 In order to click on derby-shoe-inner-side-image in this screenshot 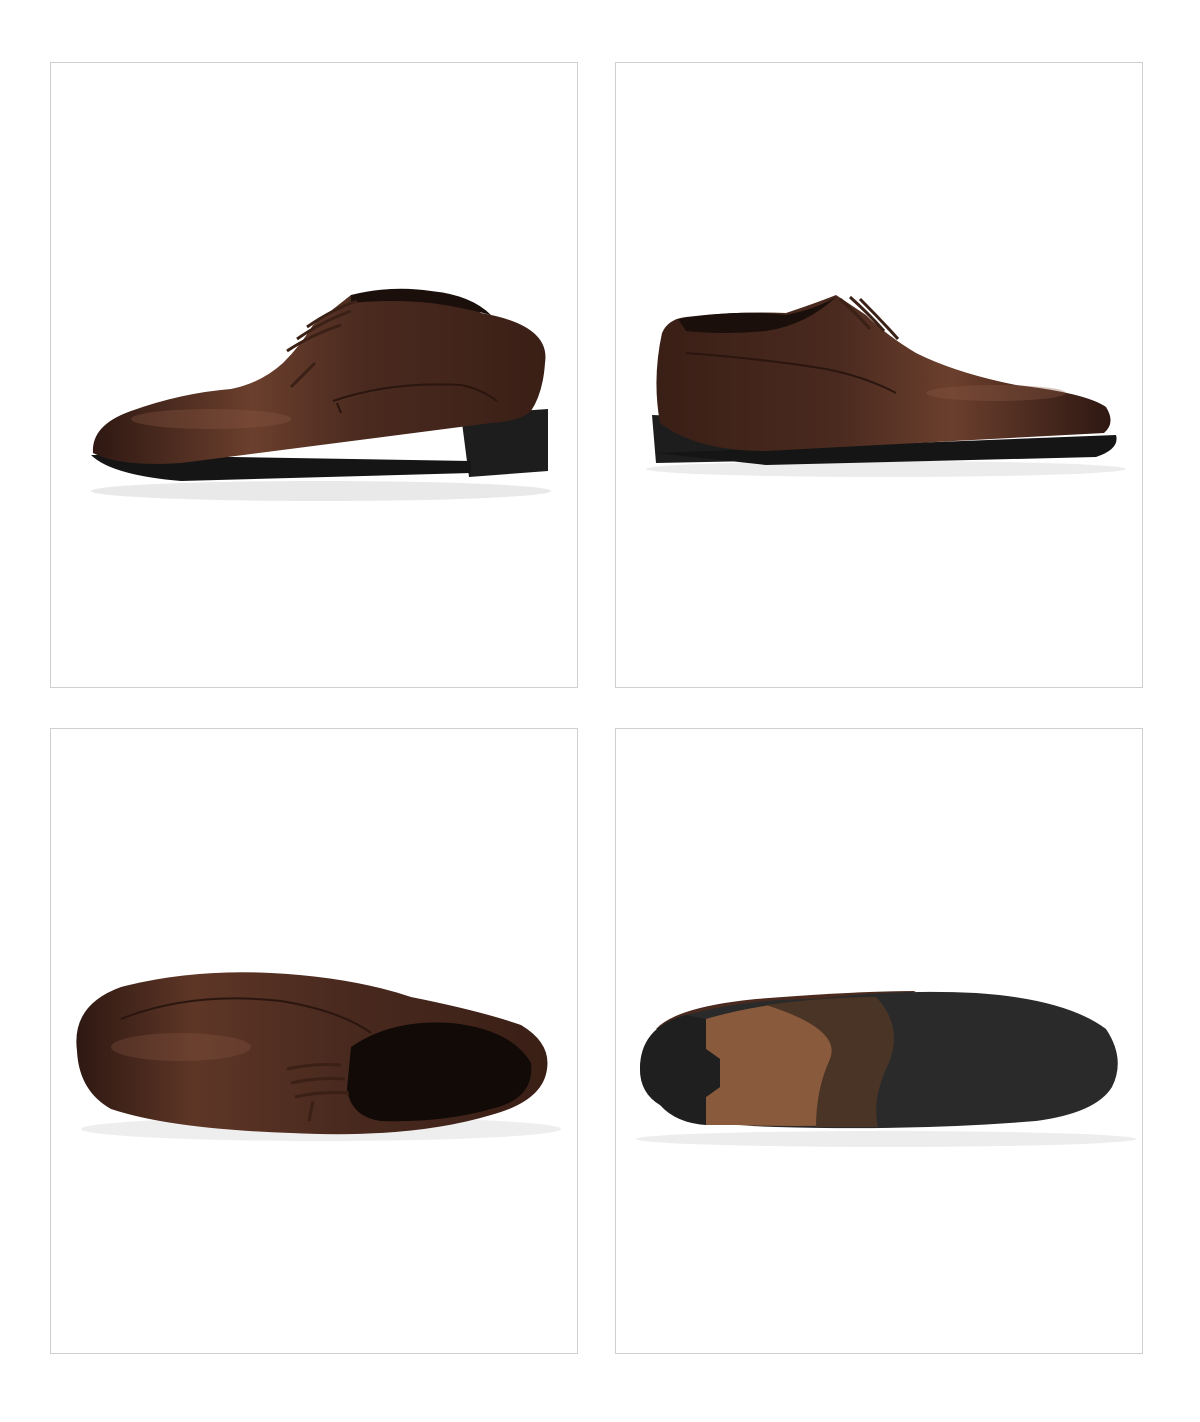, I will do `click(886, 386)`.